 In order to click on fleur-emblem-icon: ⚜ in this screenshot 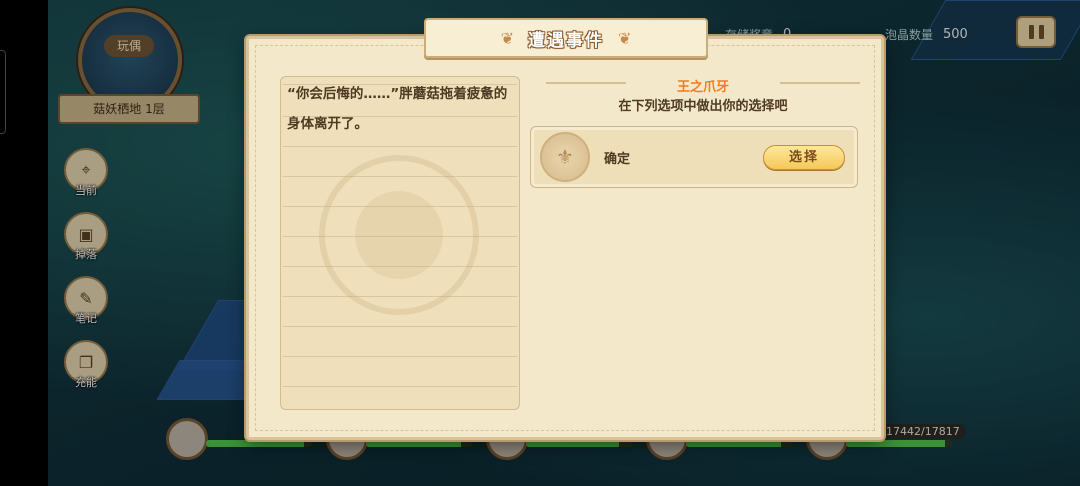, I will do `click(565, 157)`.